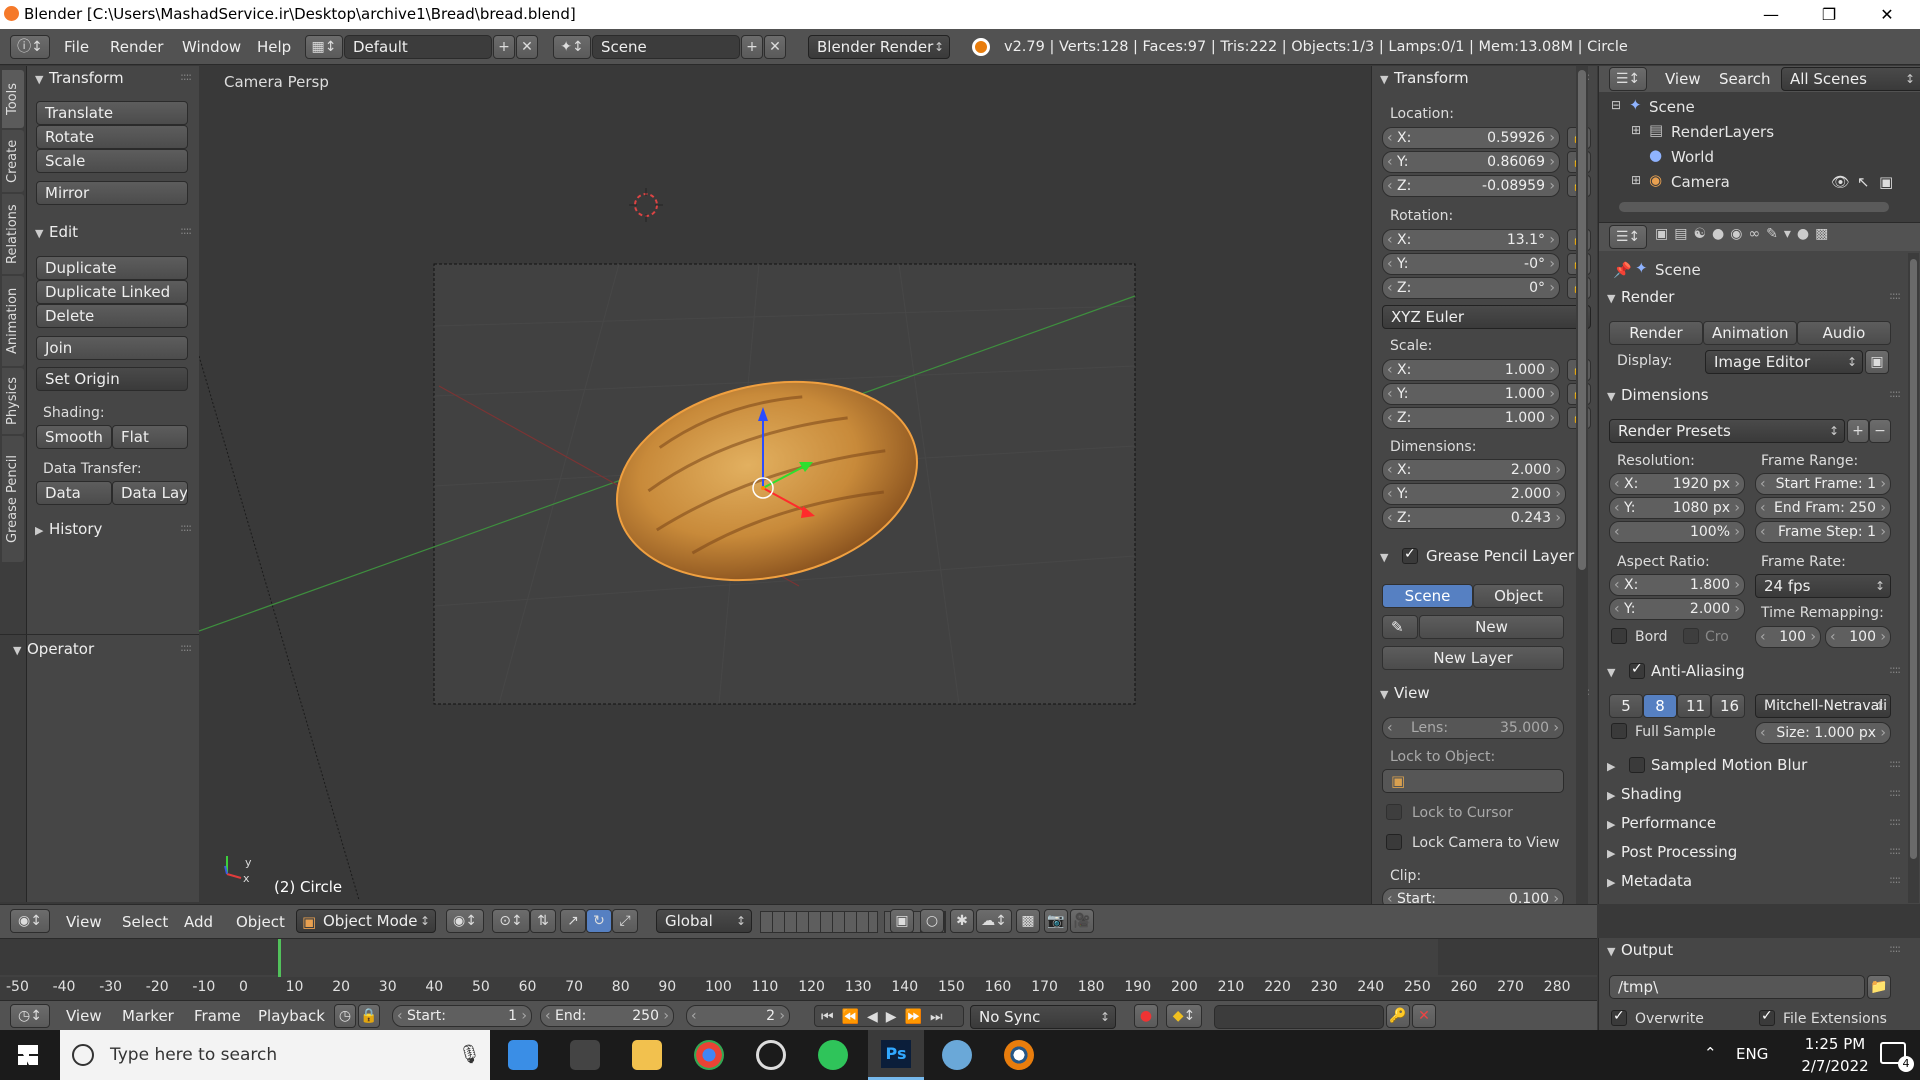 Image resolution: width=1920 pixels, height=1080 pixels. What do you see at coordinates (646, 205) in the screenshot?
I see `3d-cursor-icon` at bounding box center [646, 205].